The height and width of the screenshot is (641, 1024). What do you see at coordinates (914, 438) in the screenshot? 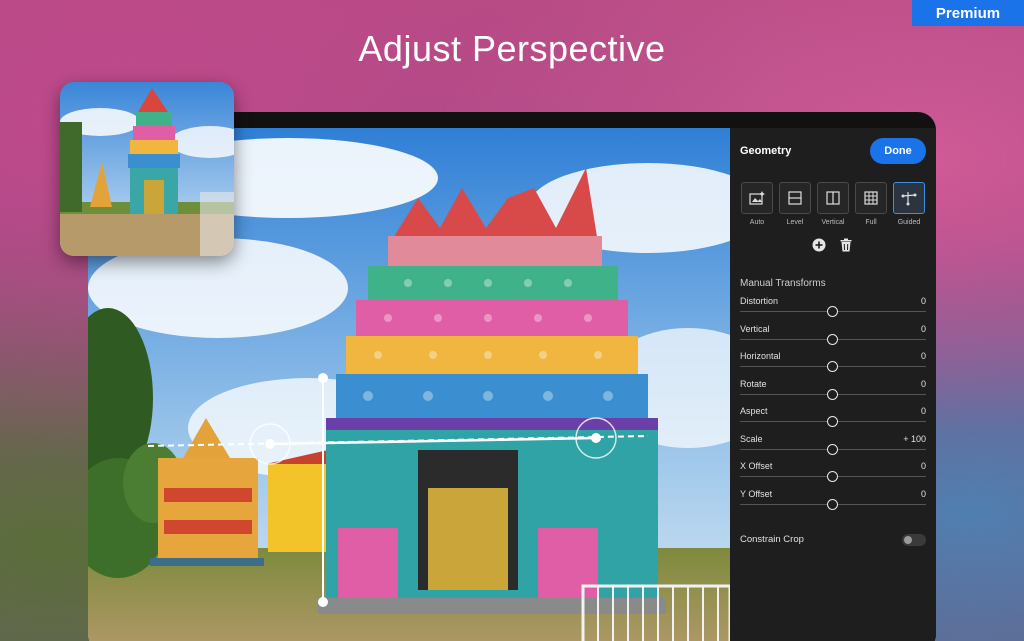
I see `slider-value: + 100` at bounding box center [914, 438].